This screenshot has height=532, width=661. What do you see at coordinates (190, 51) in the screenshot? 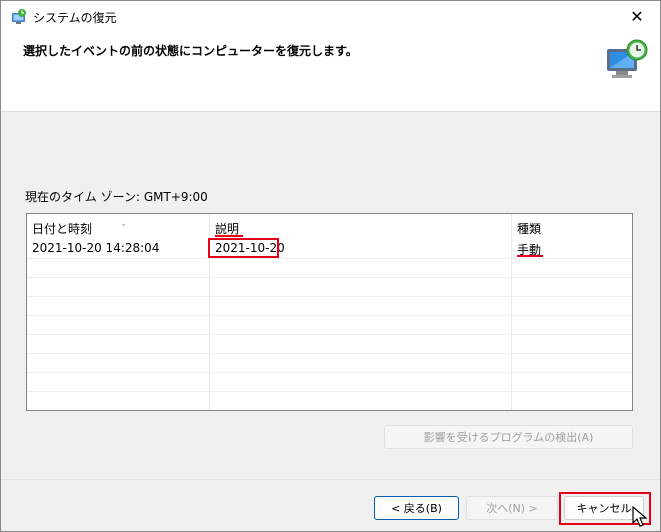
I see `instruction-text: 選択したイベントの前の状態にコンピューターを復元します。` at bounding box center [190, 51].